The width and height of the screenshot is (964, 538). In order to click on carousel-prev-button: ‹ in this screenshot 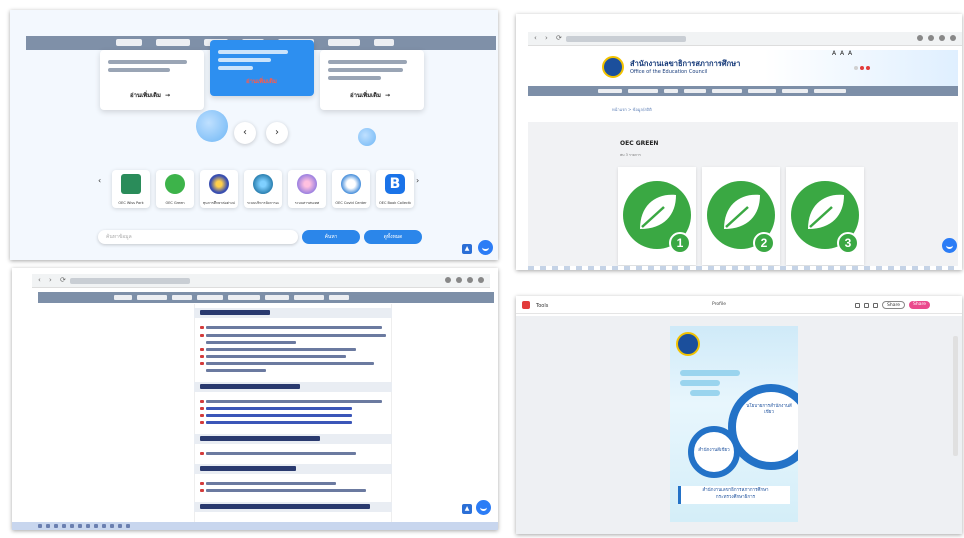, I will do `click(245, 133)`.